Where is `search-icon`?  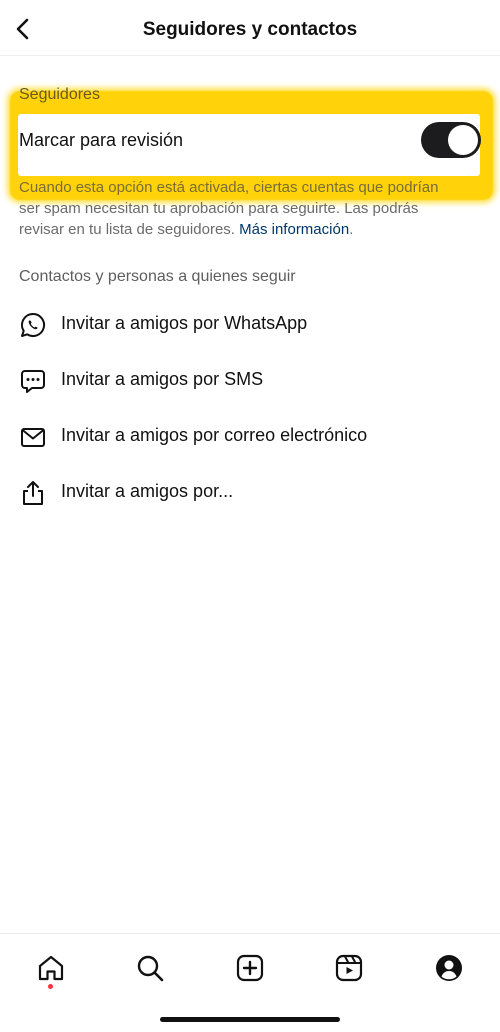 search-icon is located at coordinates (150, 968).